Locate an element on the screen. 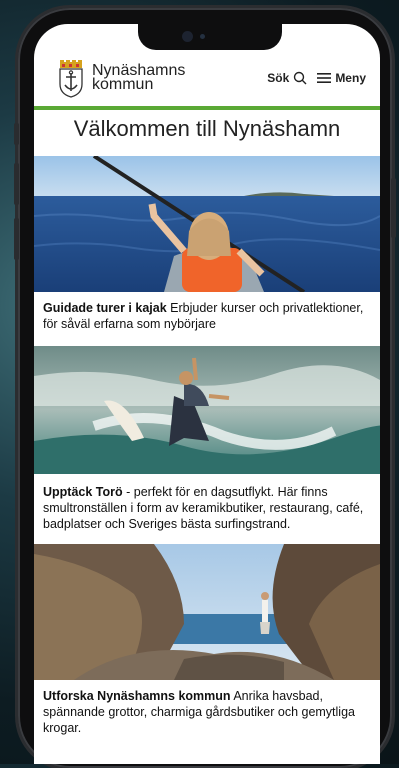 This screenshot has width=399, height=768. front-camera-icon is located at coordinates (187, 36).